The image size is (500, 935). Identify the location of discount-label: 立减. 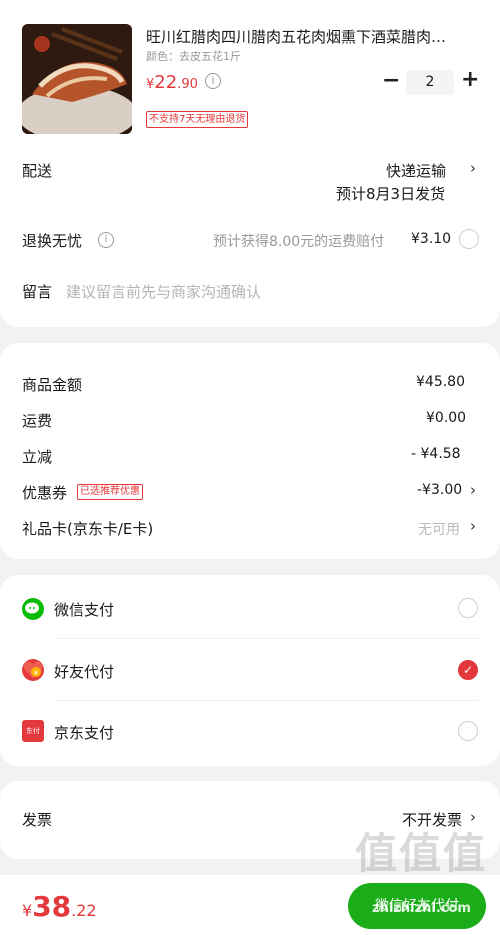
(37, 457).